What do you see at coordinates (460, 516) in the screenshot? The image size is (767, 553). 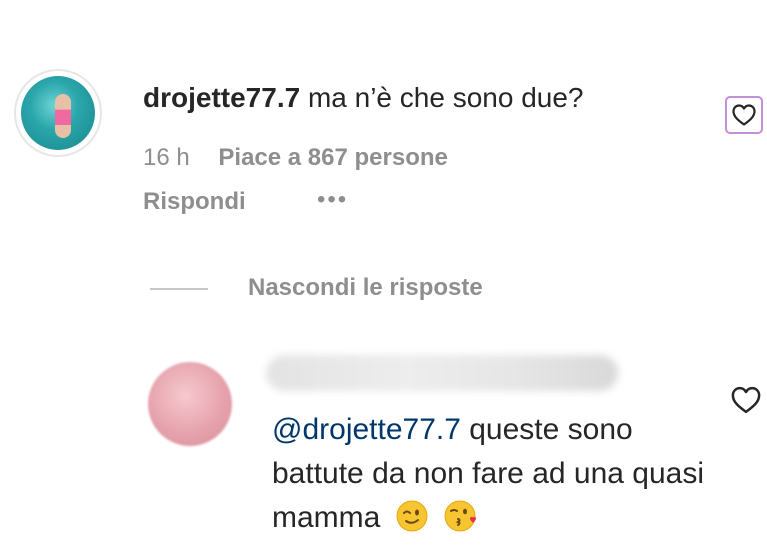 I see `face-blowing-kiss-emoji` at bounding box center [460, 516].